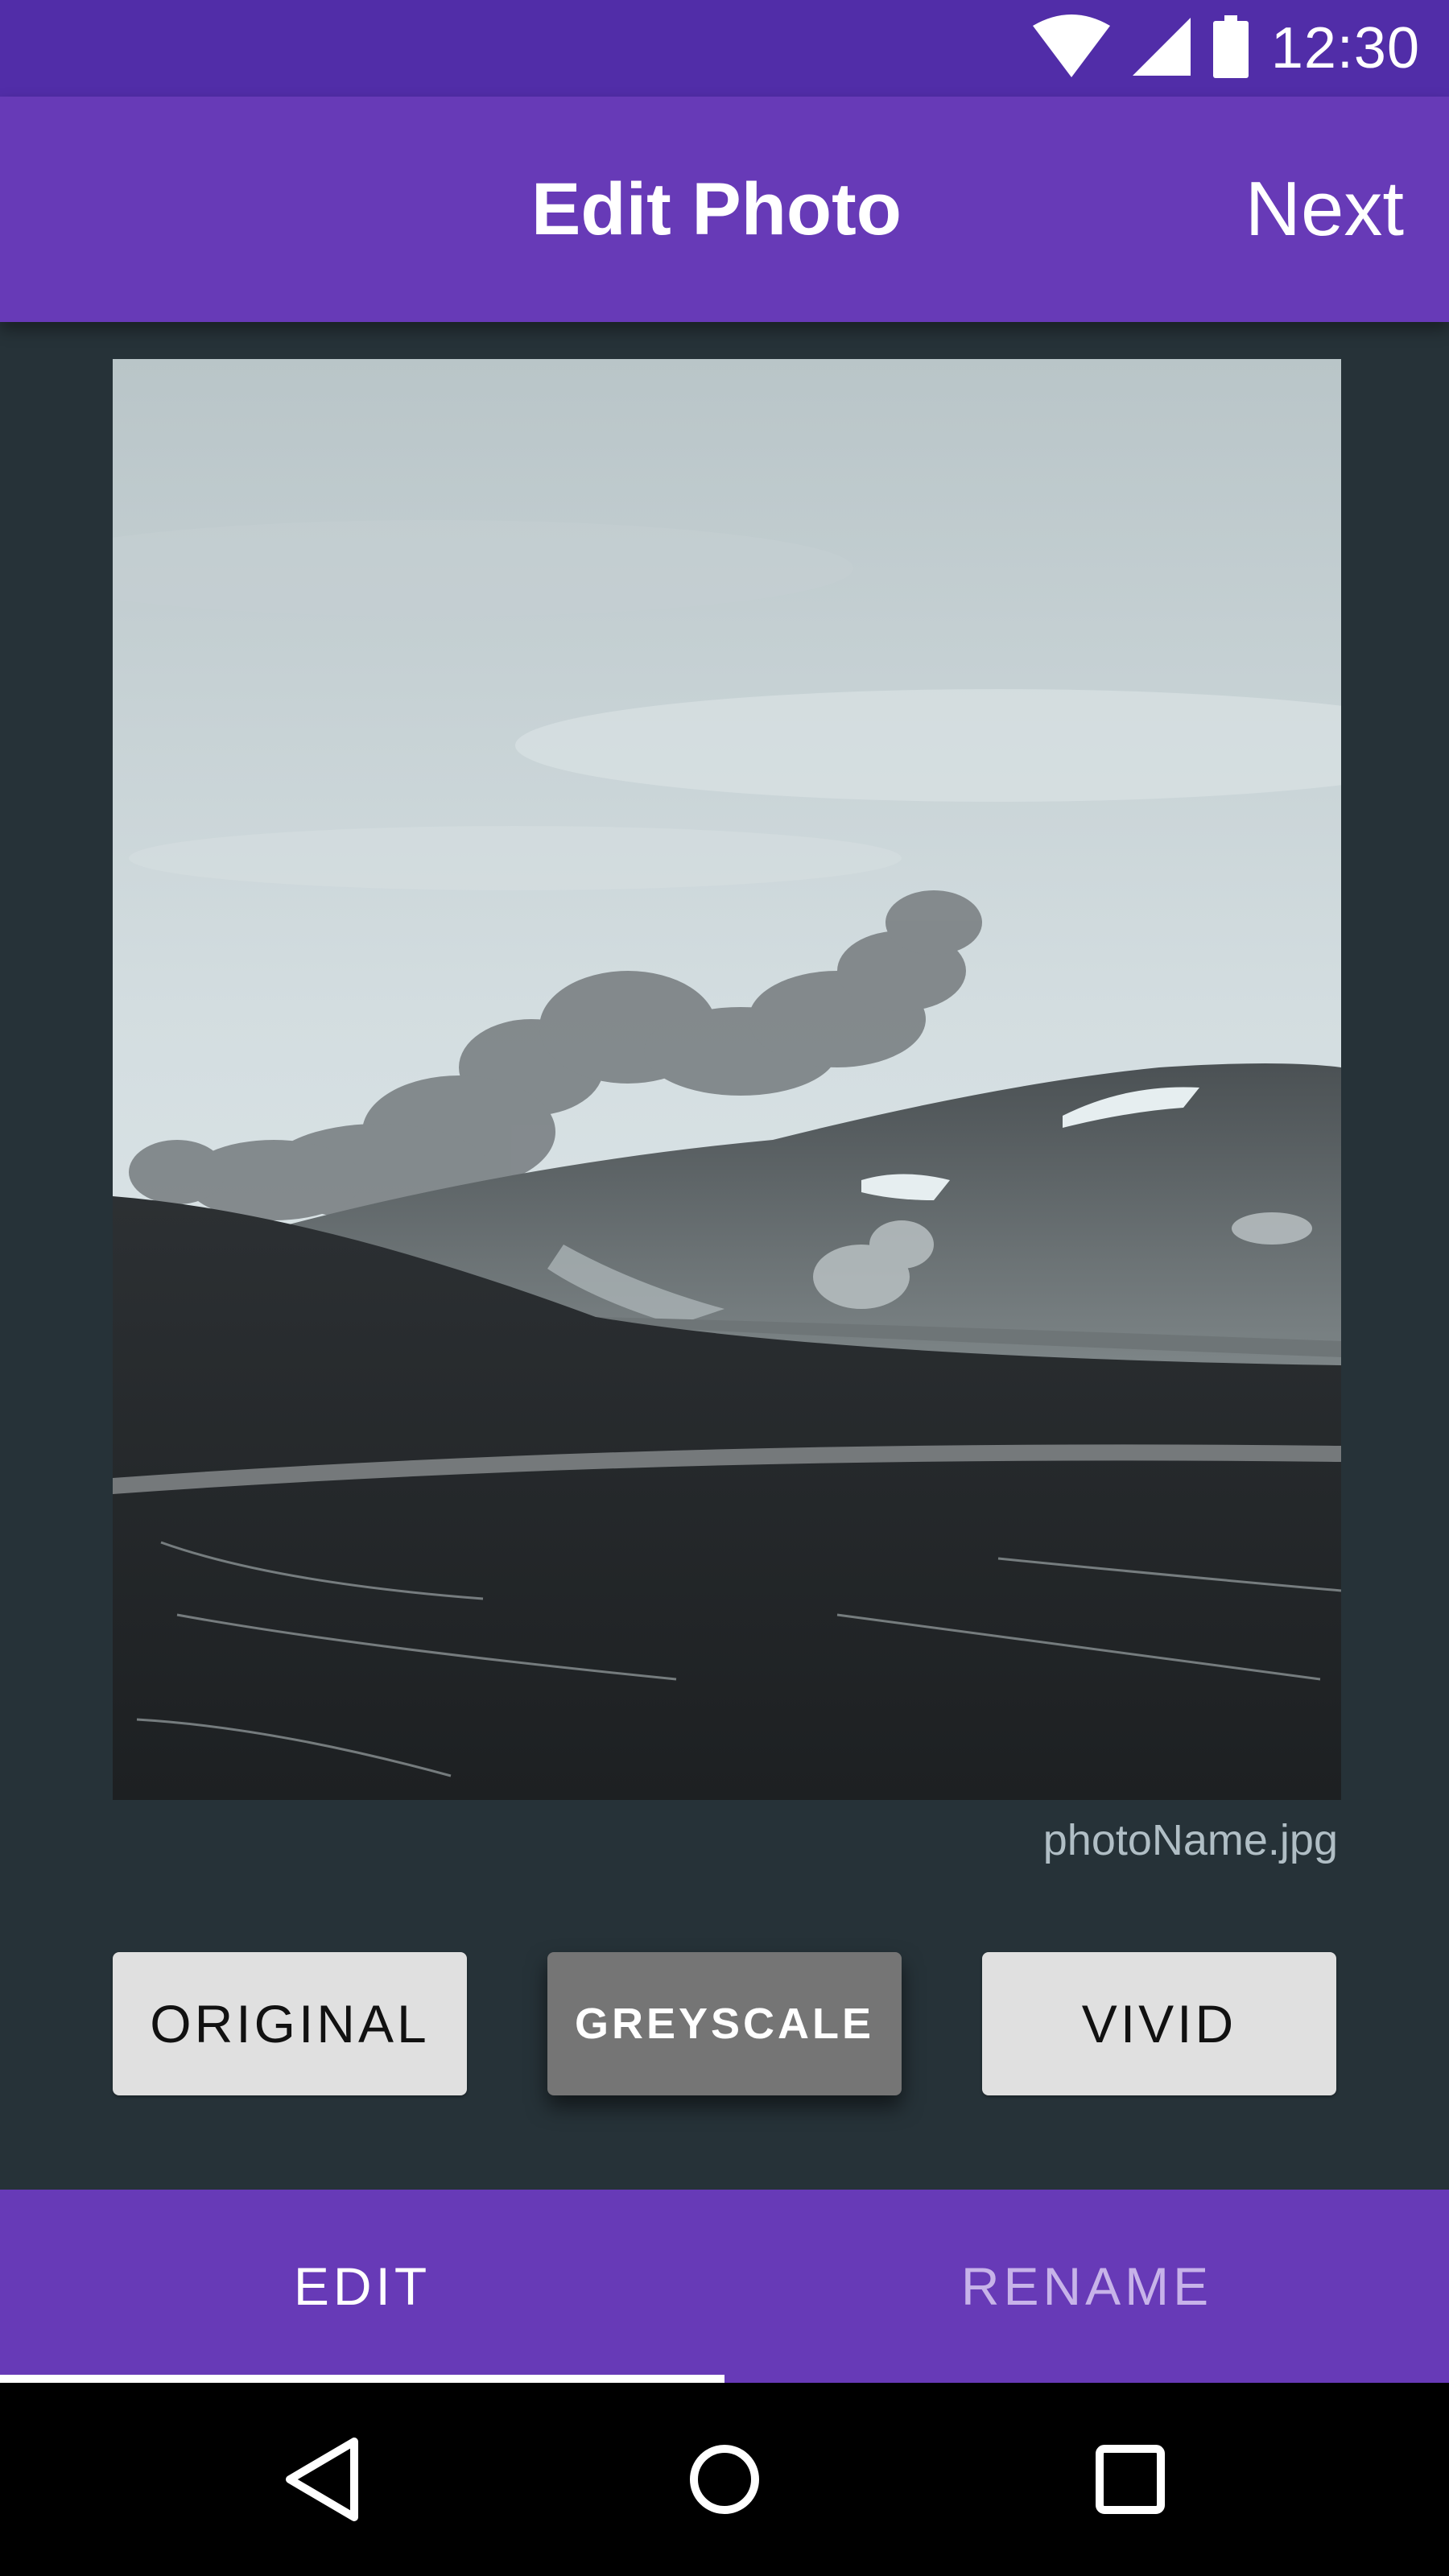 The image size is (1449, 2576). I want to click on tab-bar: EDIT RENAME, so click(724, 2286).